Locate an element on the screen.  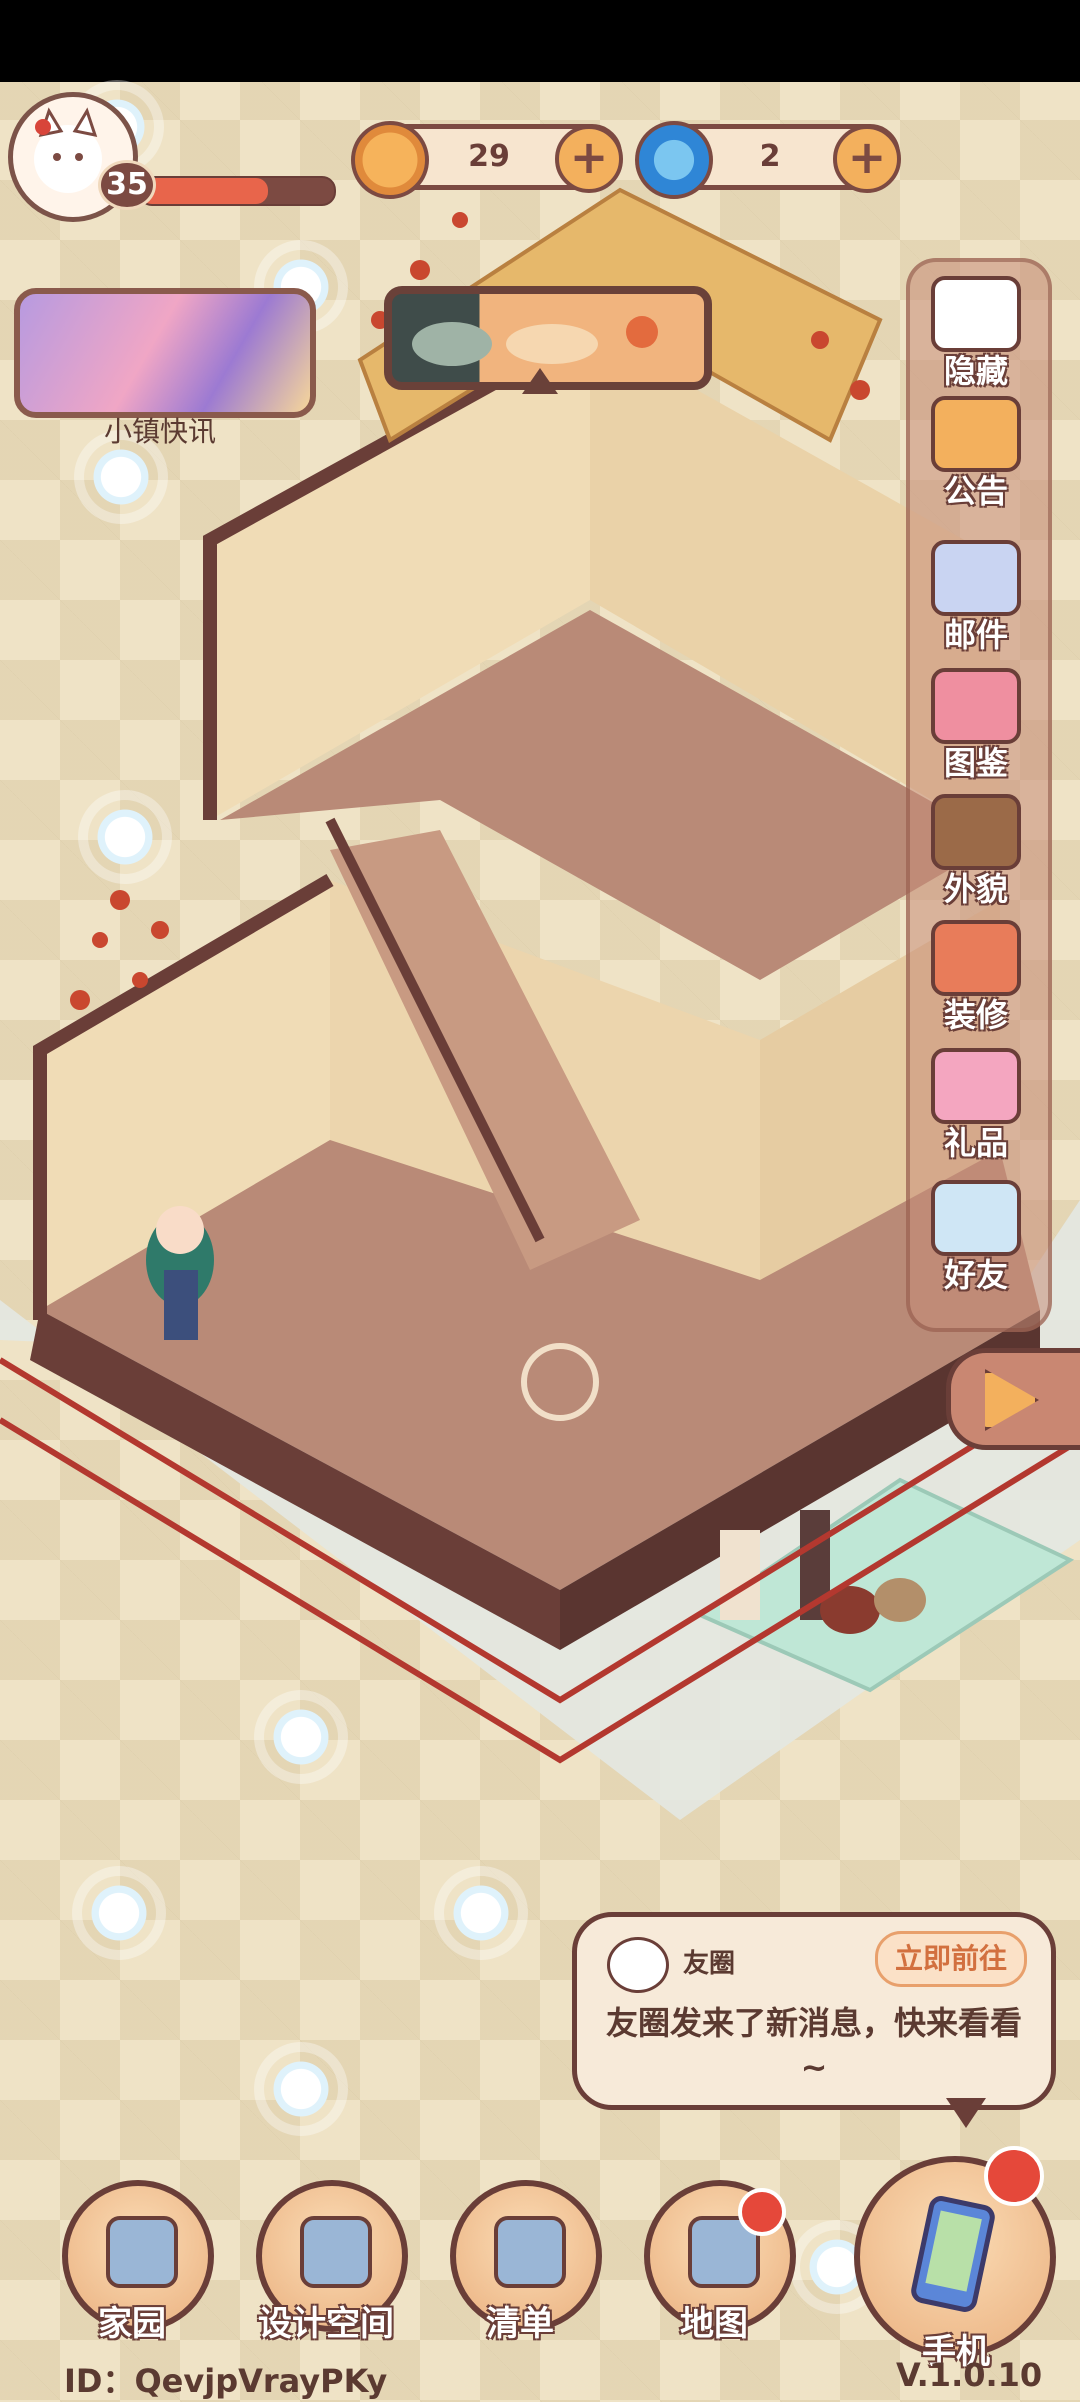
house-wrench-icon is located at coordinates (976, 958).